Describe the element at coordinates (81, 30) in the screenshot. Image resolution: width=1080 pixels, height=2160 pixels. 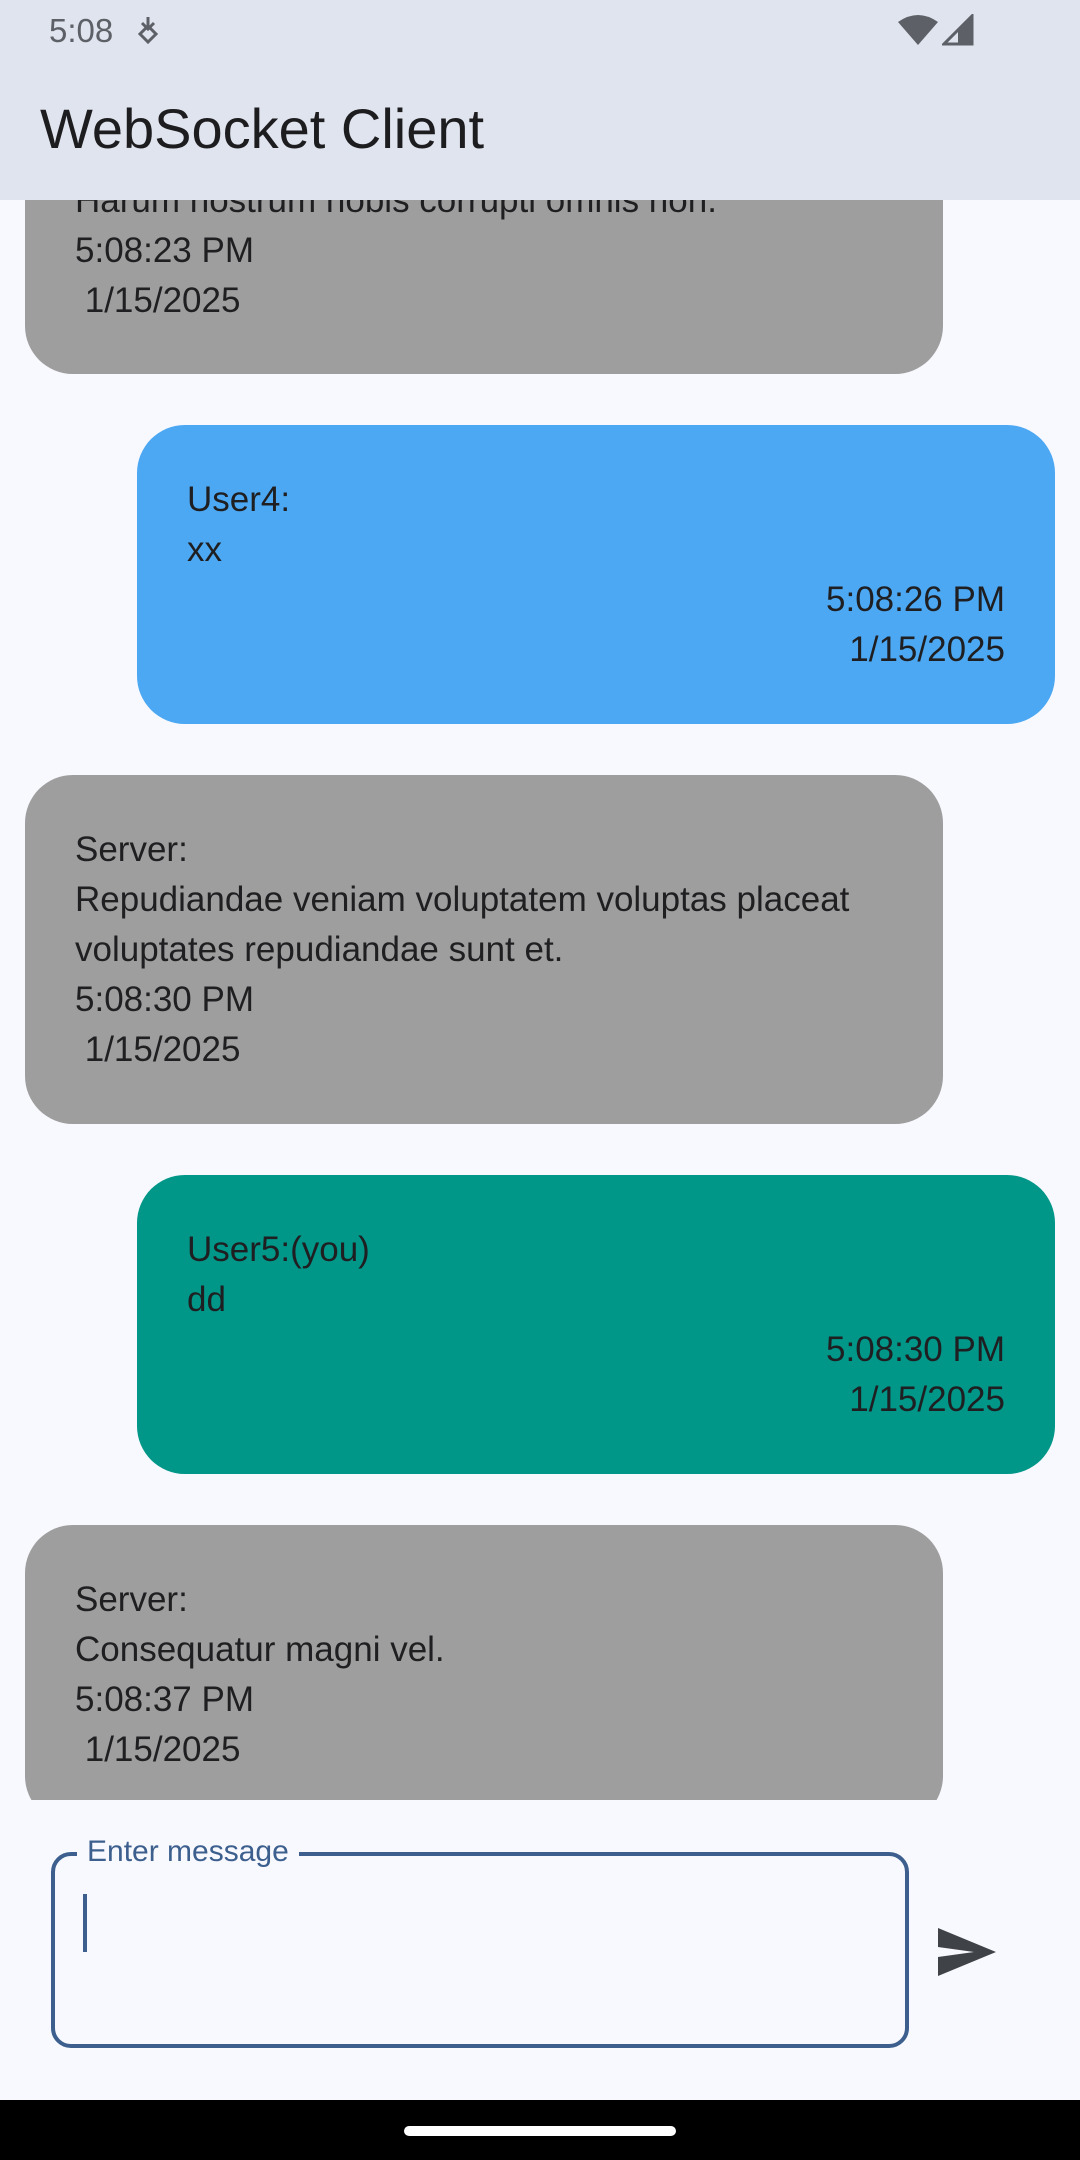
I see `status-time: 5:08` at that location.